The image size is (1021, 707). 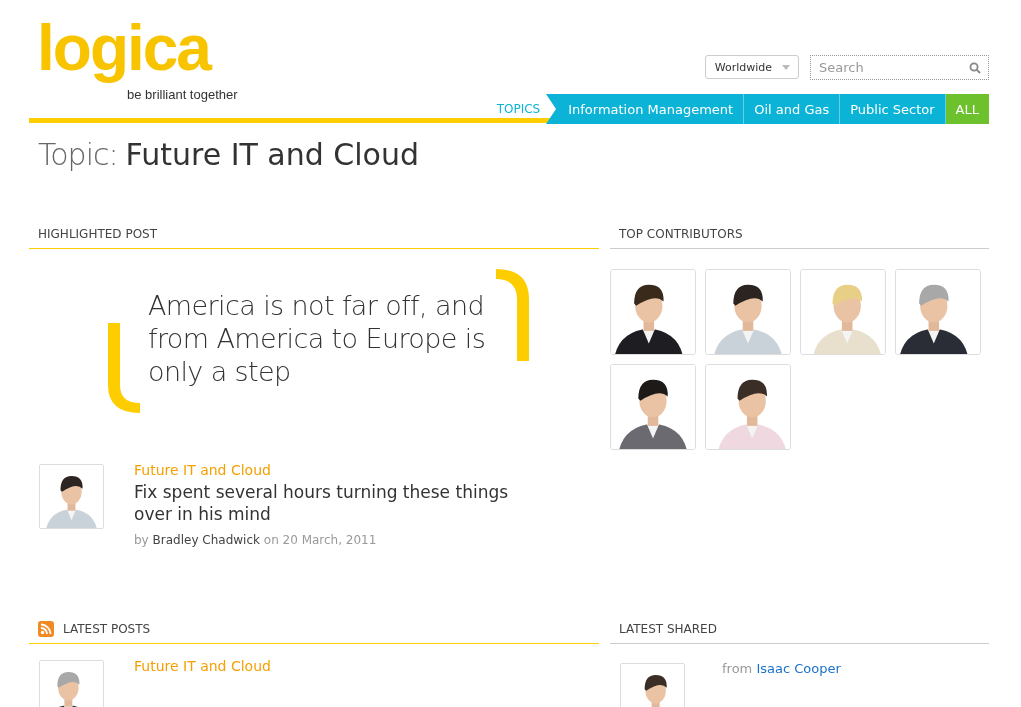 I want to click on author-avatar, so click(x=71, y=496).